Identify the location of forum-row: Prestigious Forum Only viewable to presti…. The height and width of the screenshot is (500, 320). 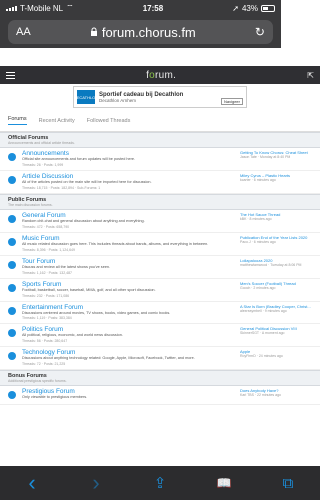
(160, 396).